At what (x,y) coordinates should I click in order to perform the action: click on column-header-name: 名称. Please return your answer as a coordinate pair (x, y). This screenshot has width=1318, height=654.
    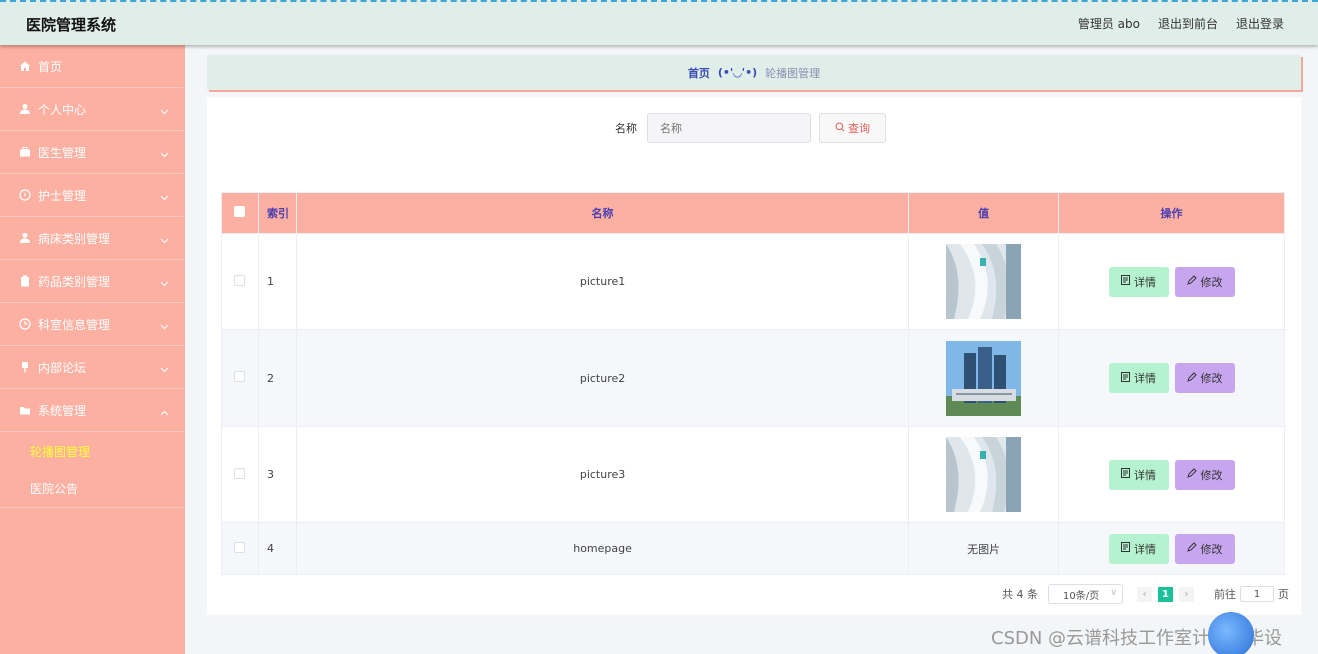
    Looking at the image, I should click on (602, 213).